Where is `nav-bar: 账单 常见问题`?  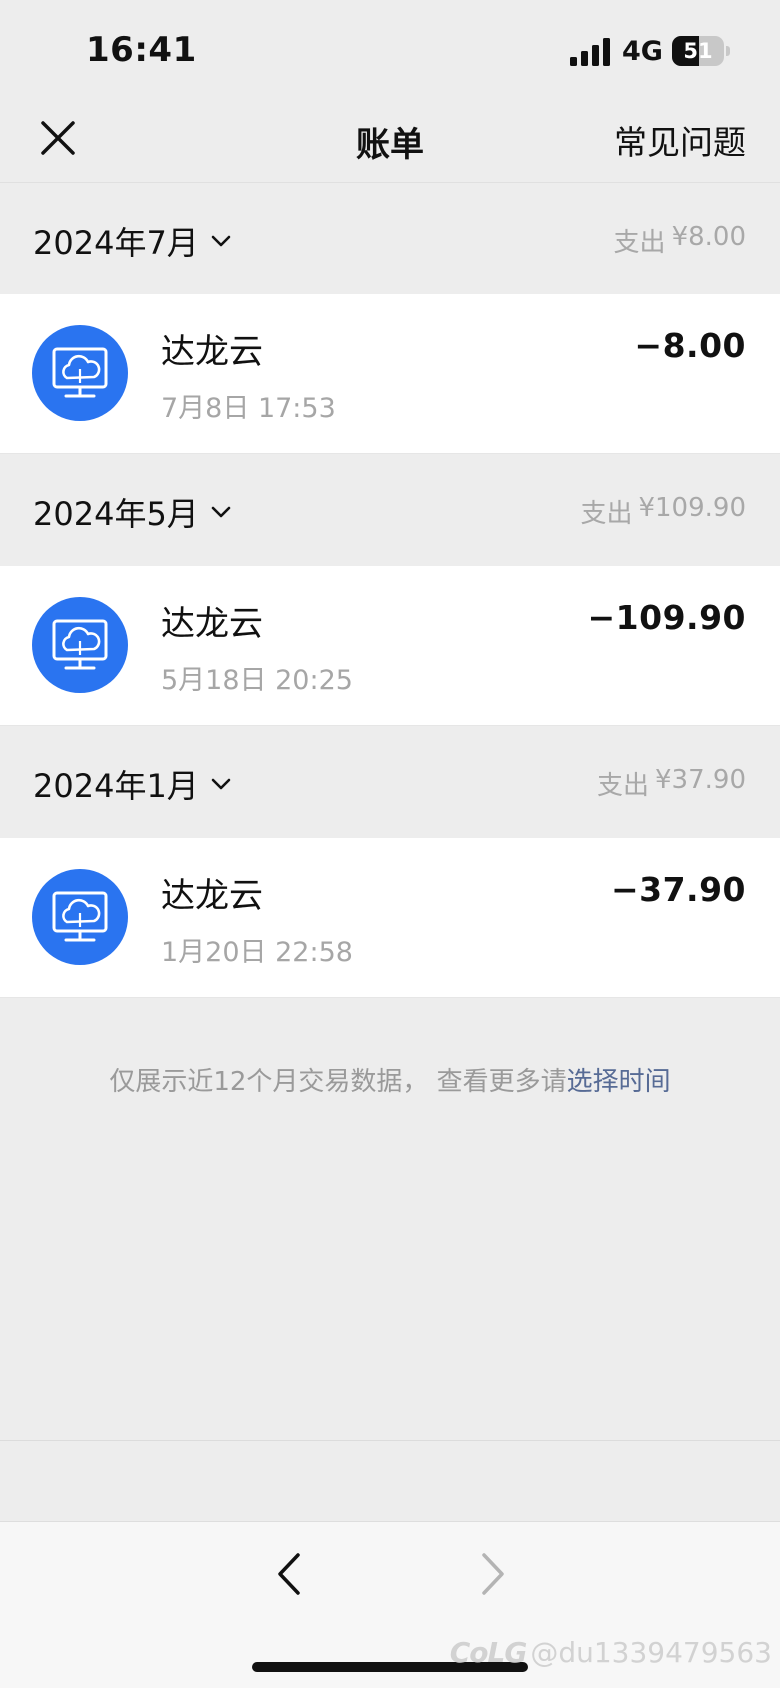
nav-bar: 账单 常见问题 is located at coordinates (390, 141).